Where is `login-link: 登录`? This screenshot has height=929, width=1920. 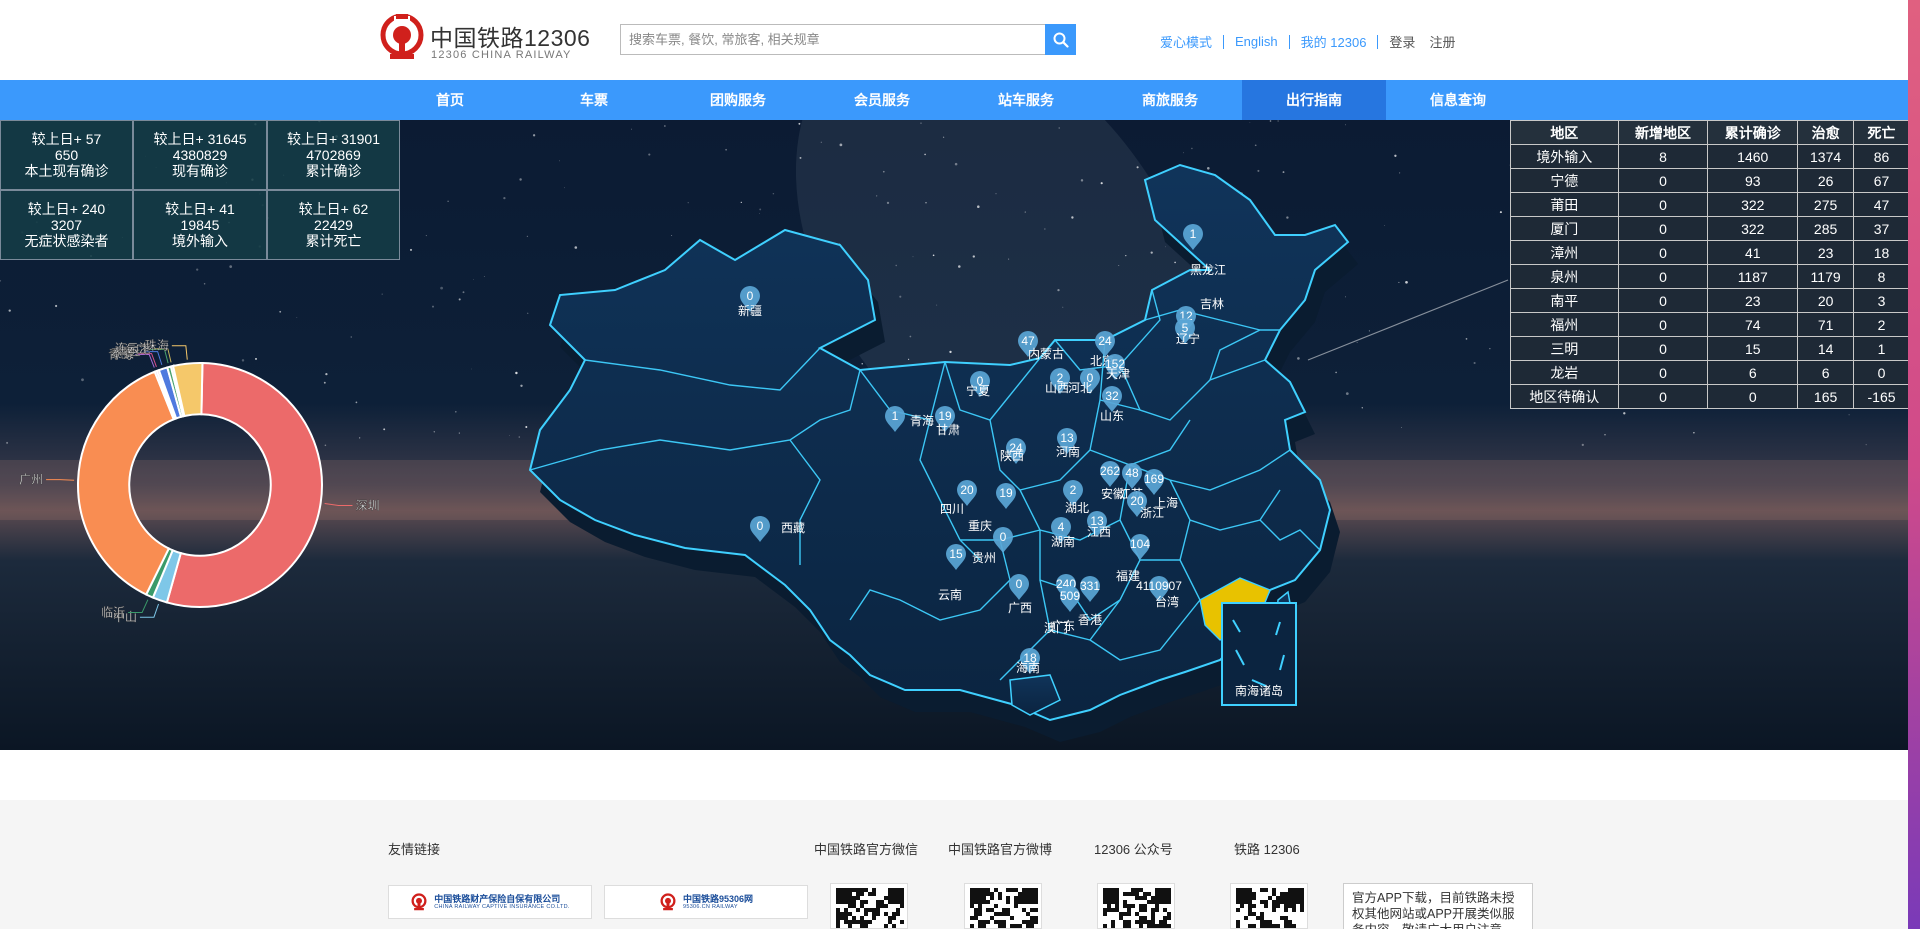
login-link: 登录 is located at coordinates (1402, 41).